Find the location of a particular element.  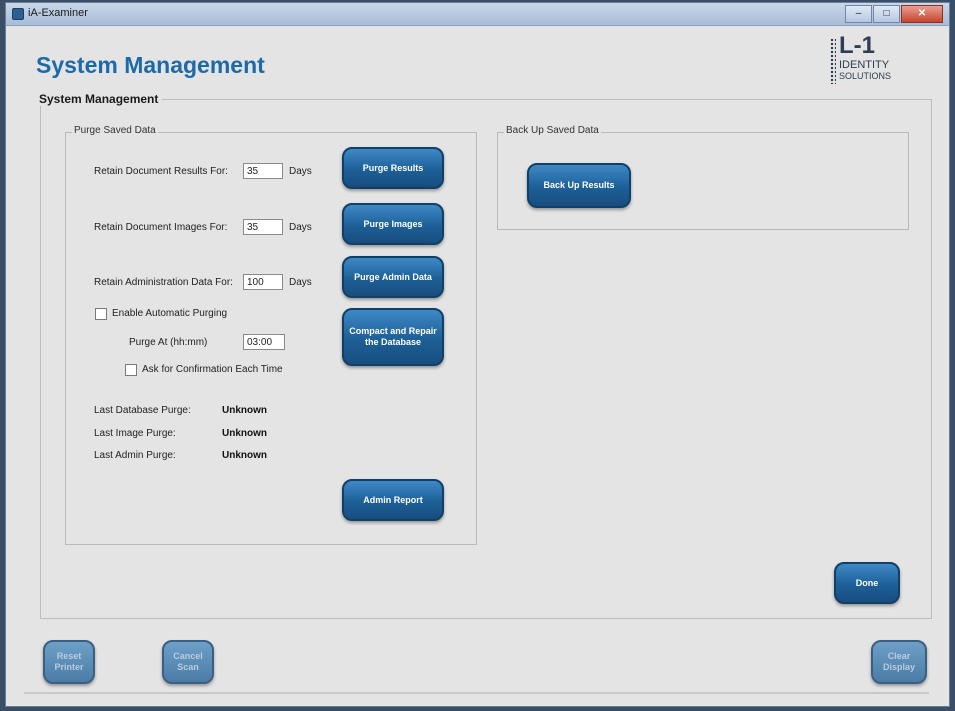

purge-results-button: Purge Results is located at coordinates (393, 168).